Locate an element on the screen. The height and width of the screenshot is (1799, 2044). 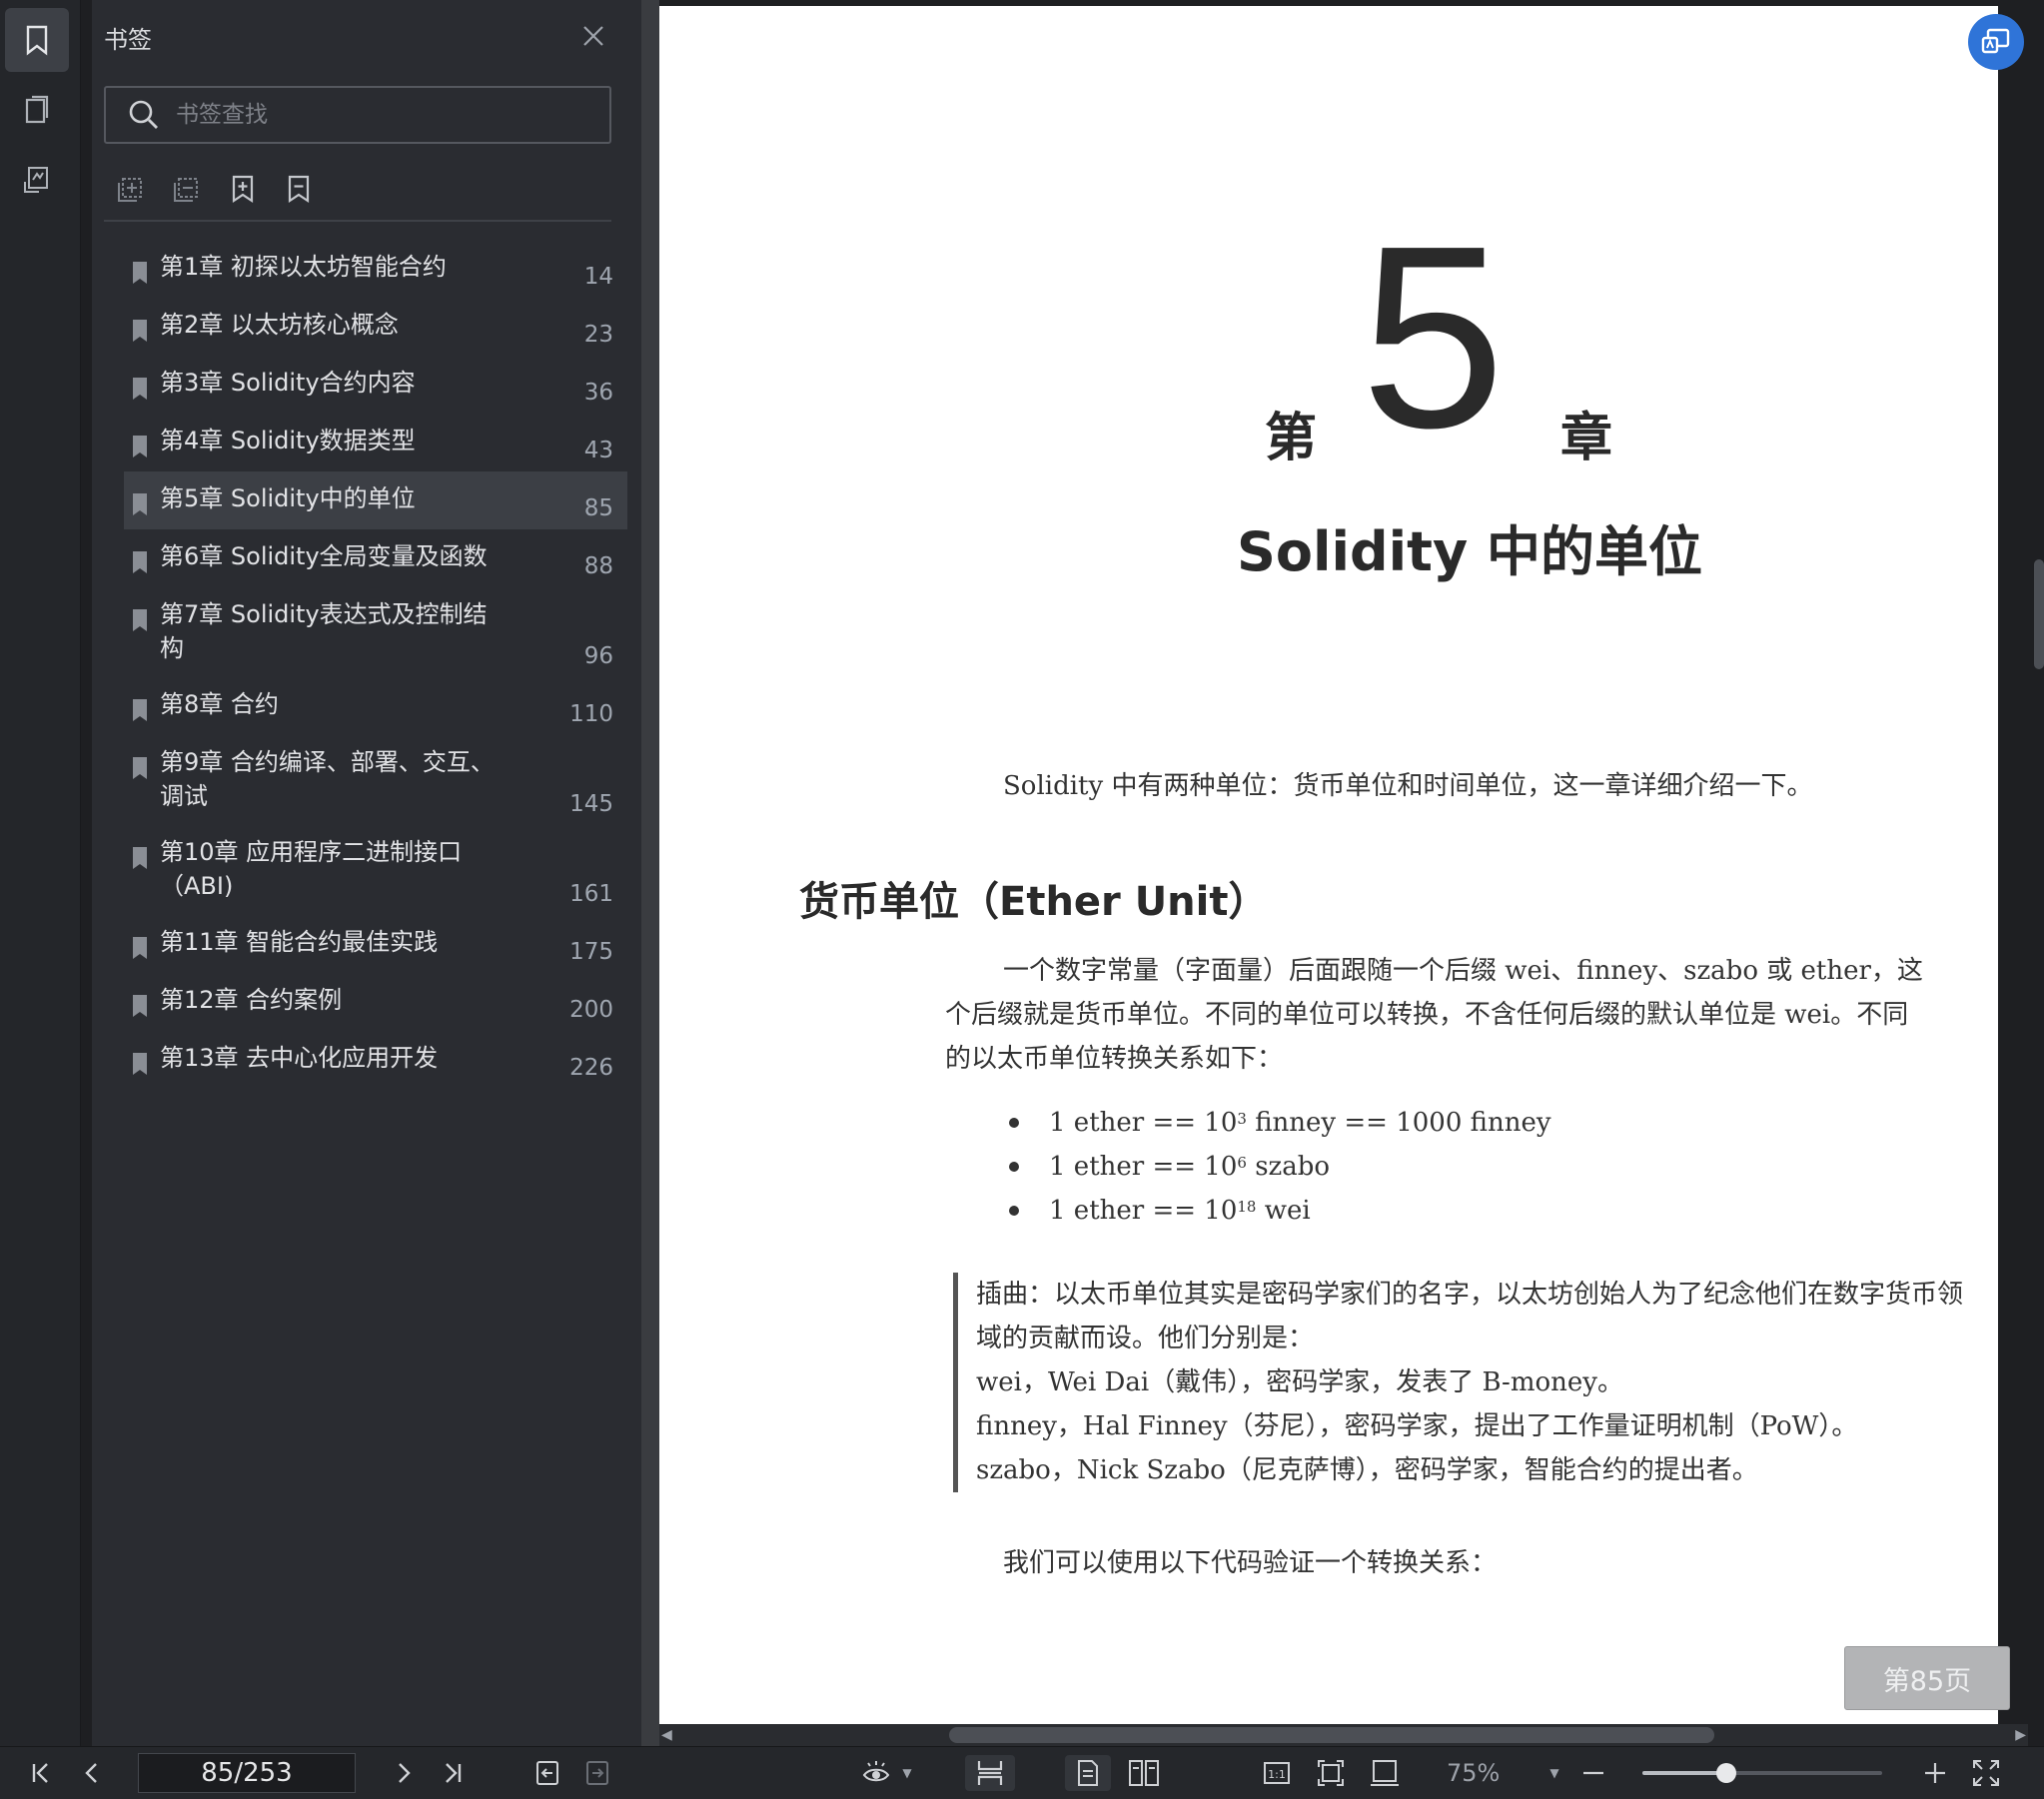
last-page-button is located at coordinates (452, 1773).